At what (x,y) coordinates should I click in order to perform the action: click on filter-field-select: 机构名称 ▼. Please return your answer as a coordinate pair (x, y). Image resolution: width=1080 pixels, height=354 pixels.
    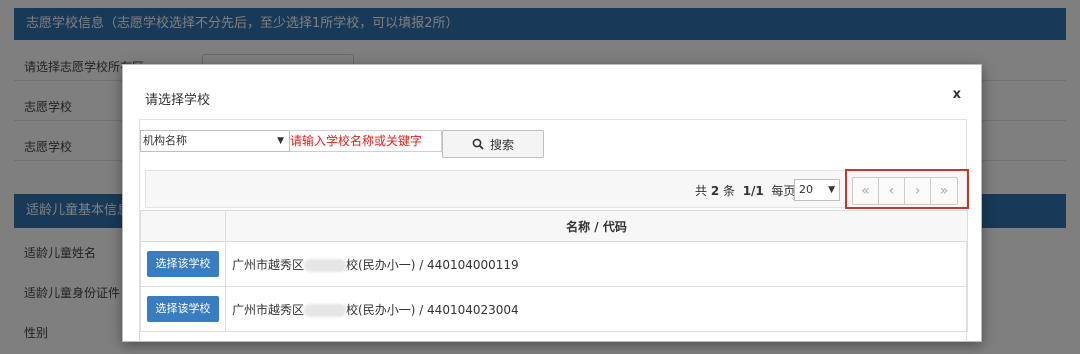
    Looking at the image, I should click on (215, 141).